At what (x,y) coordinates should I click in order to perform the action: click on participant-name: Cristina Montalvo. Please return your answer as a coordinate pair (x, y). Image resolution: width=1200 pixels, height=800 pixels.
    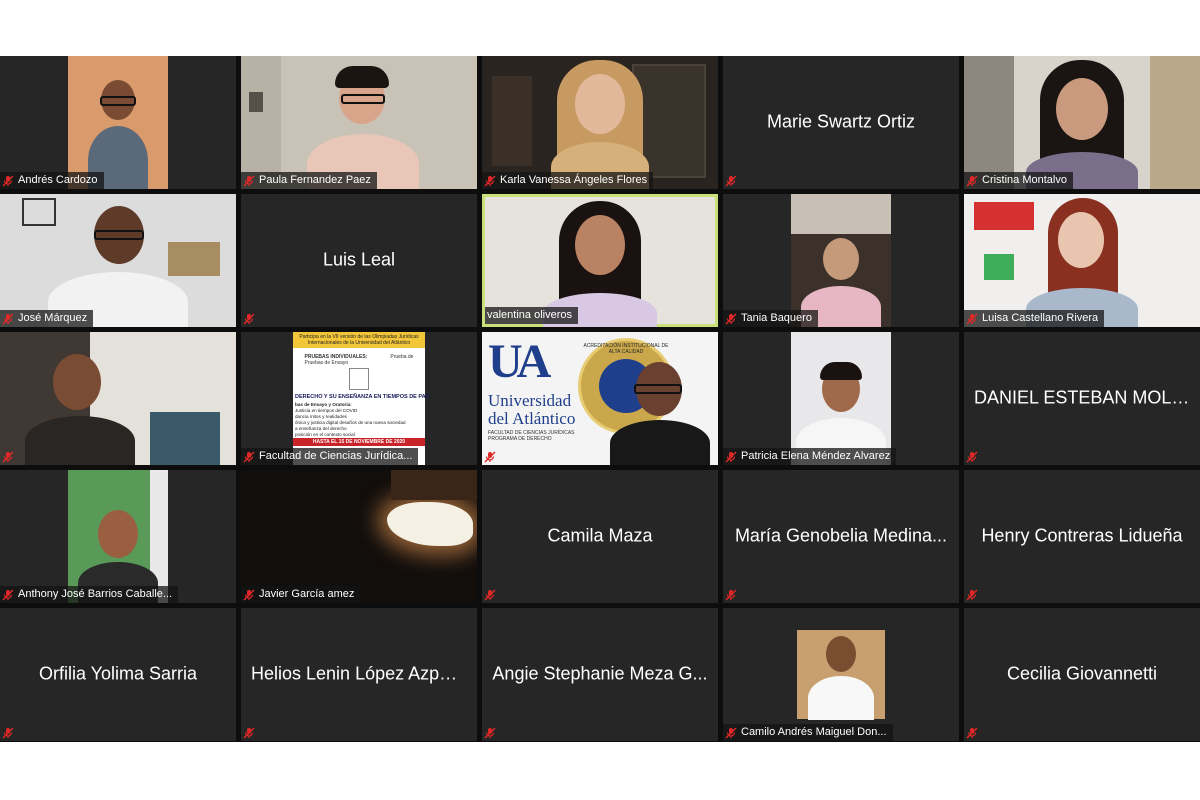
    Looking at the image, I should click on (1024, 180).